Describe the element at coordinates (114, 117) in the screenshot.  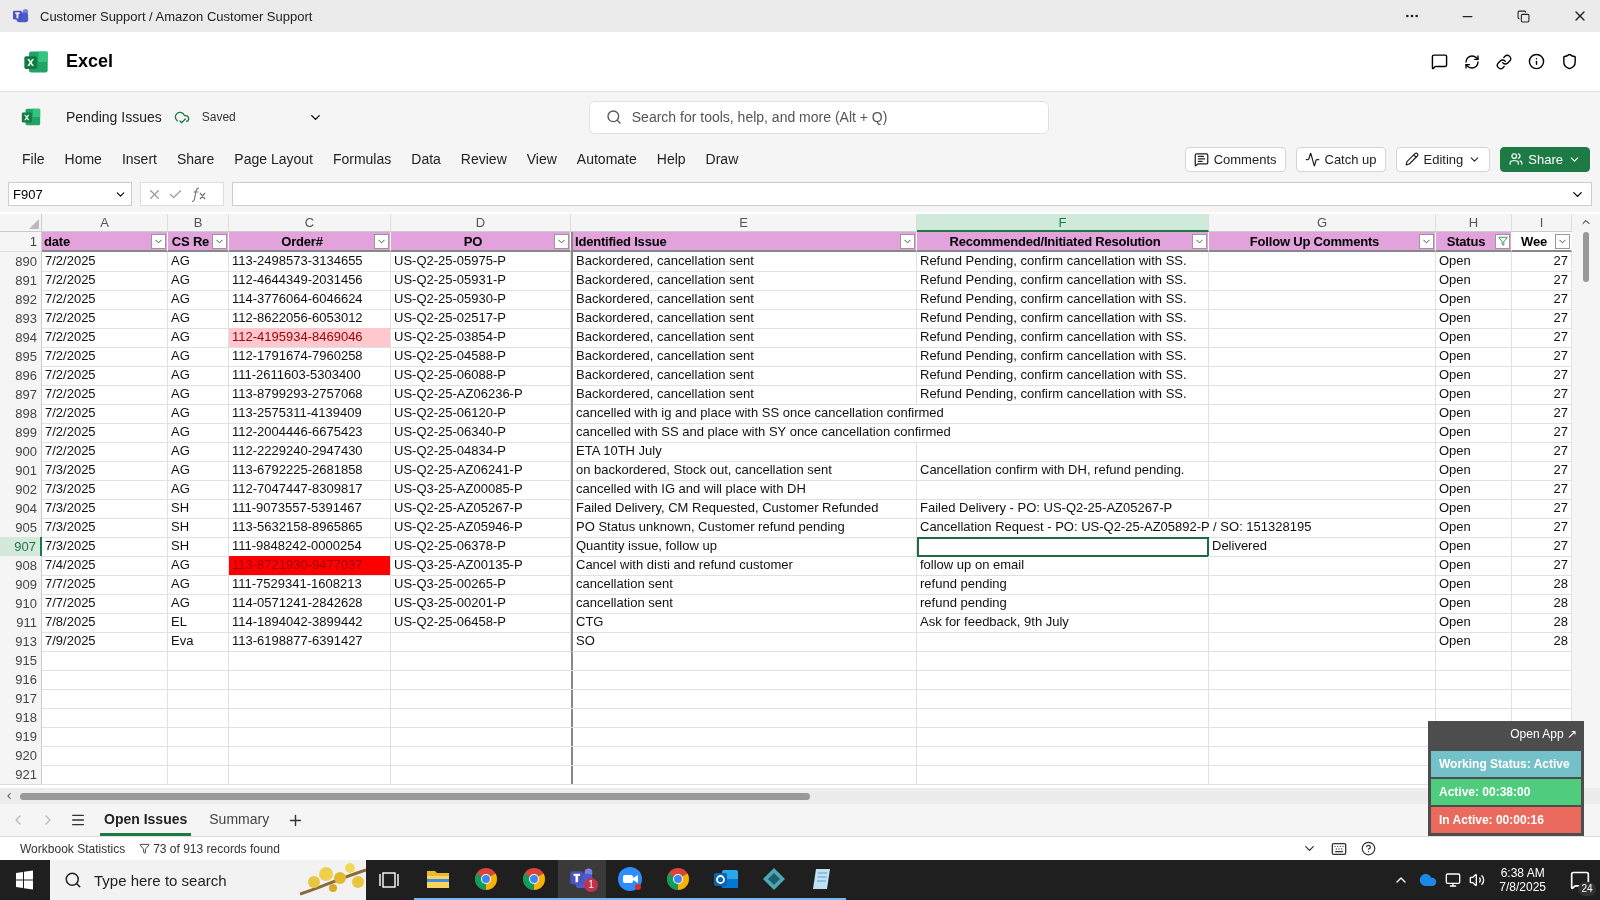
I see `document-name: Pending Issues` at that location.